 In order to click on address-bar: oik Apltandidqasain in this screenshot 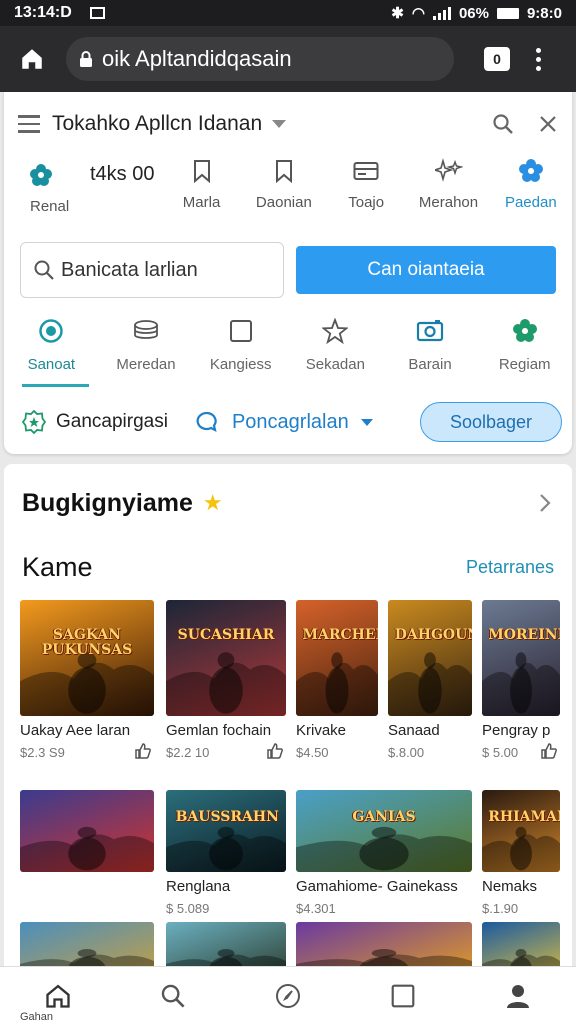, I will do `click(260, 59)`.